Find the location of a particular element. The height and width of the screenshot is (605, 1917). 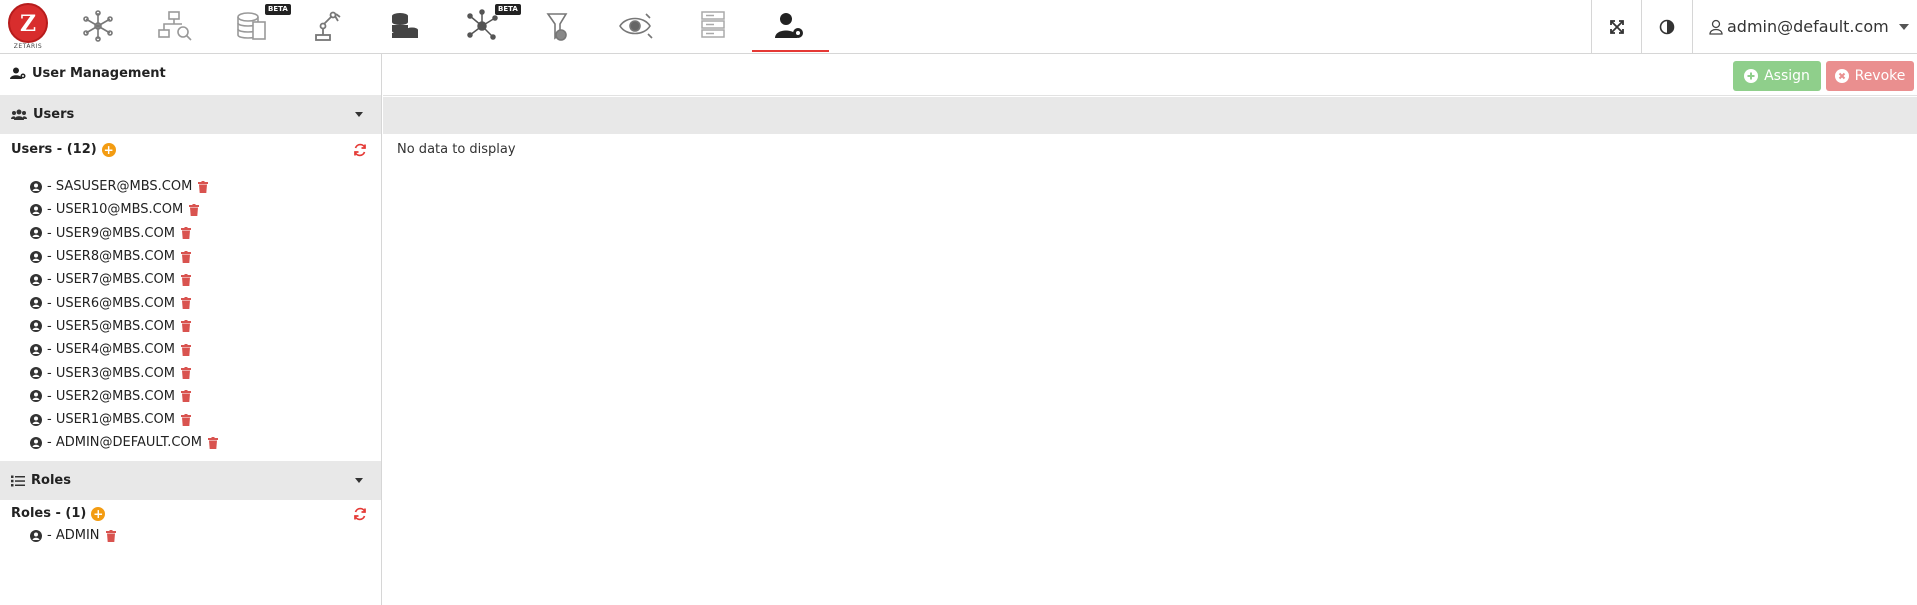

list-item: - USER8@MBS.COM is located at coordinates (124, 256).